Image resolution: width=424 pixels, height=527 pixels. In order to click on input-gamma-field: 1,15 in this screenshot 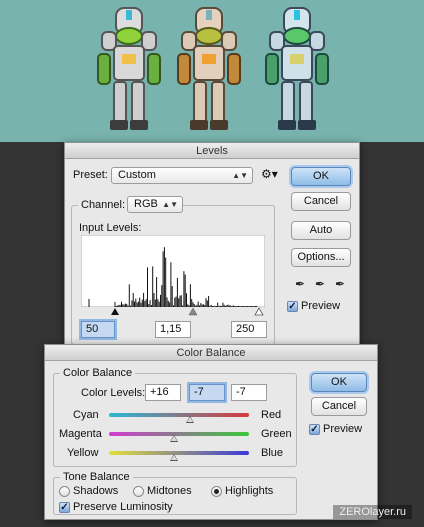, I will do `click(173, 329)`.